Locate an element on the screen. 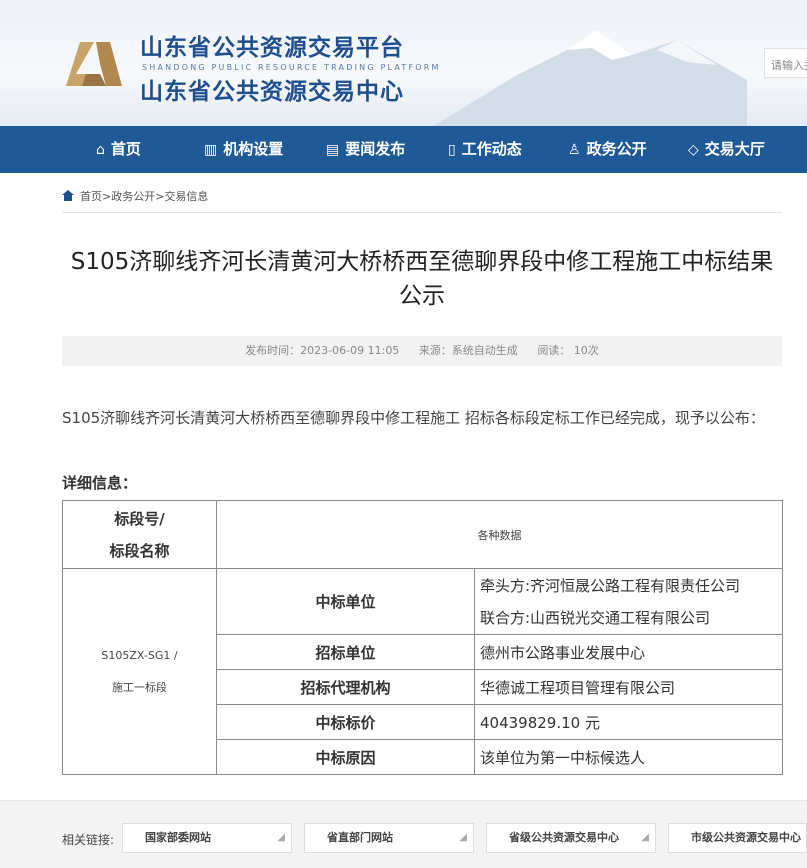 The image size is (807, 868). table-header-row: 标段号/ 标段名称 各种数据 is located at coordinates (422, 534).